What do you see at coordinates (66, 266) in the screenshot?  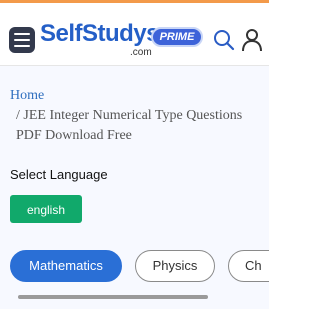 I see `tab-mathematics: Mathematics` at bounding box center [66, 266].